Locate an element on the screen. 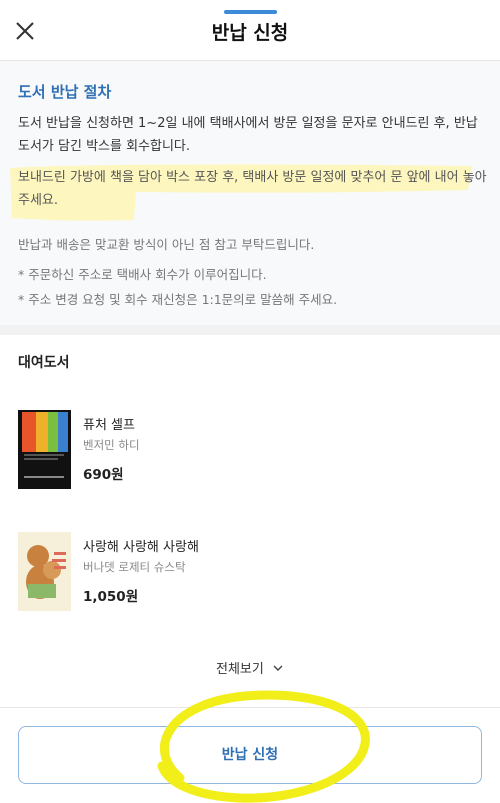  return-request-button: 반납 신청 is located at coordinates (250, 755).